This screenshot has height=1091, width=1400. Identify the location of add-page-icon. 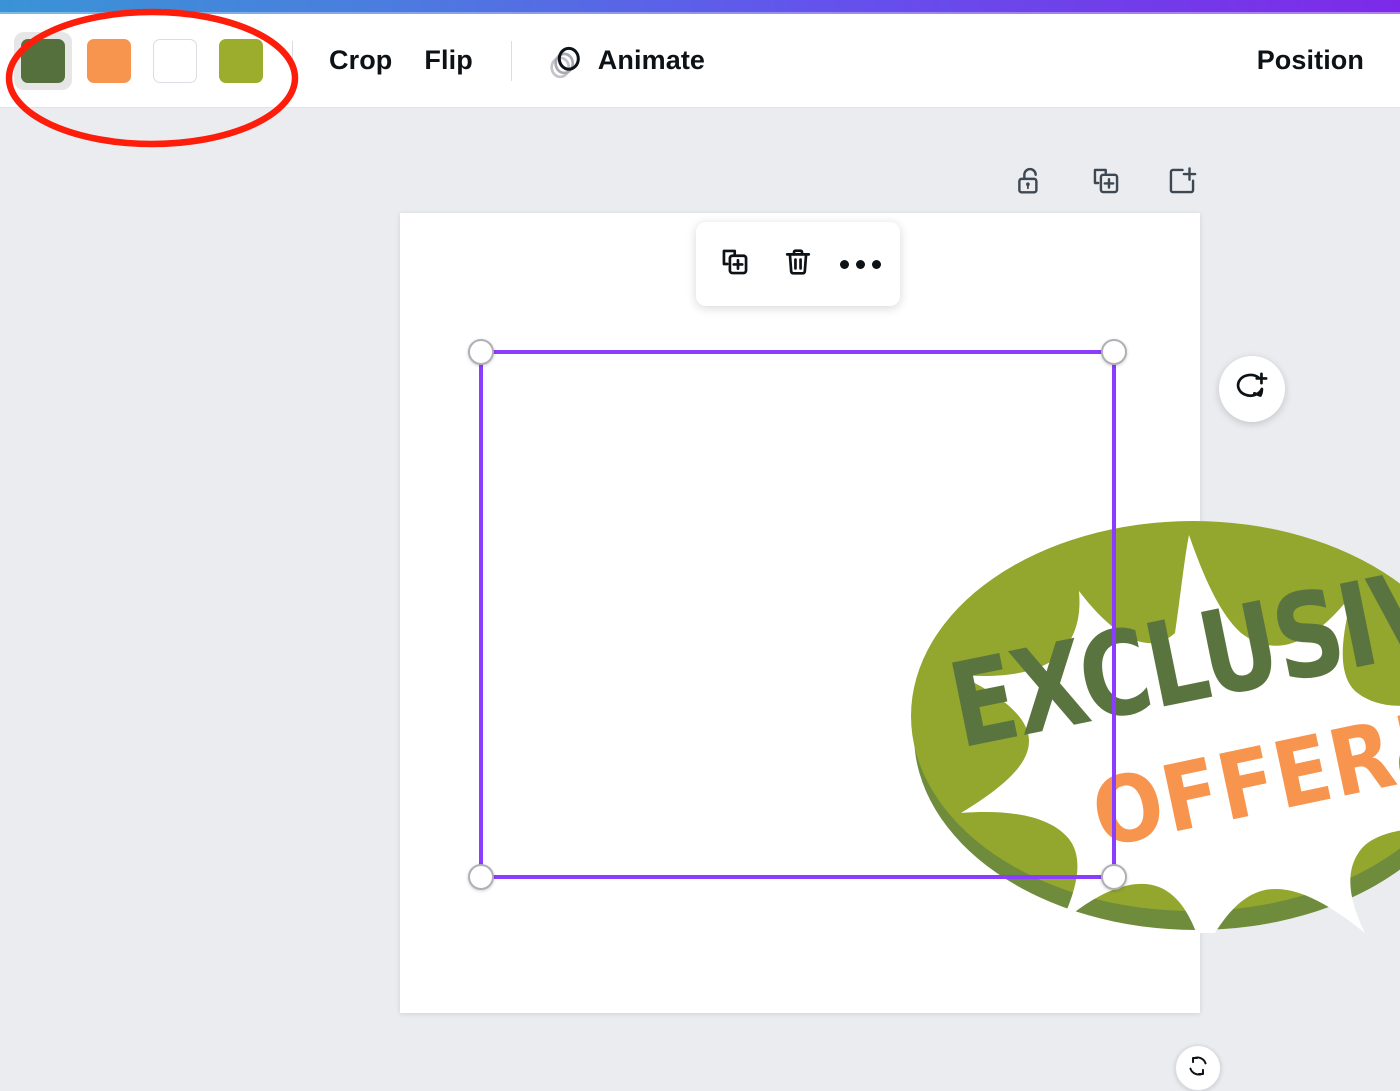
(1182, 181).